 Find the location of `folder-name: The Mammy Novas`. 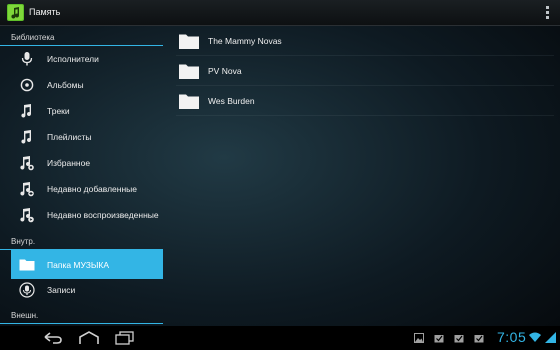

folder-name: The Mammy Novas is located at coordinates (245, 40).